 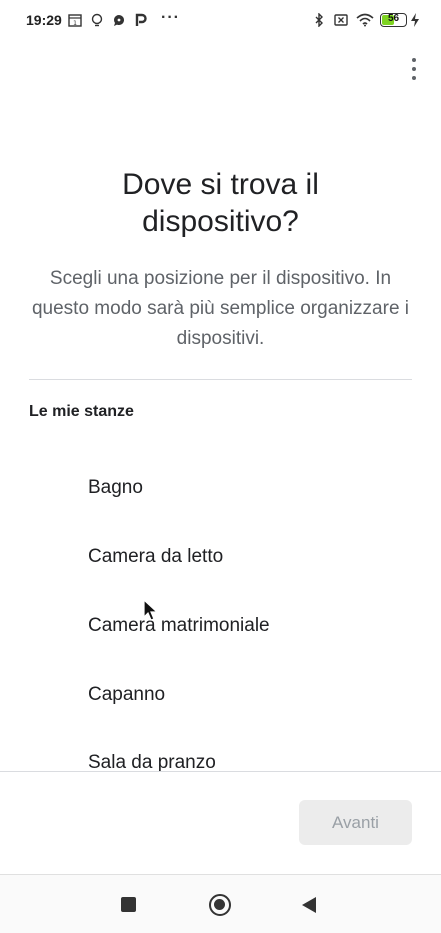 What do you see at coordinates (141, 19) in the screenshot?
I see `parking-icon` at bounding box center [141, 19].